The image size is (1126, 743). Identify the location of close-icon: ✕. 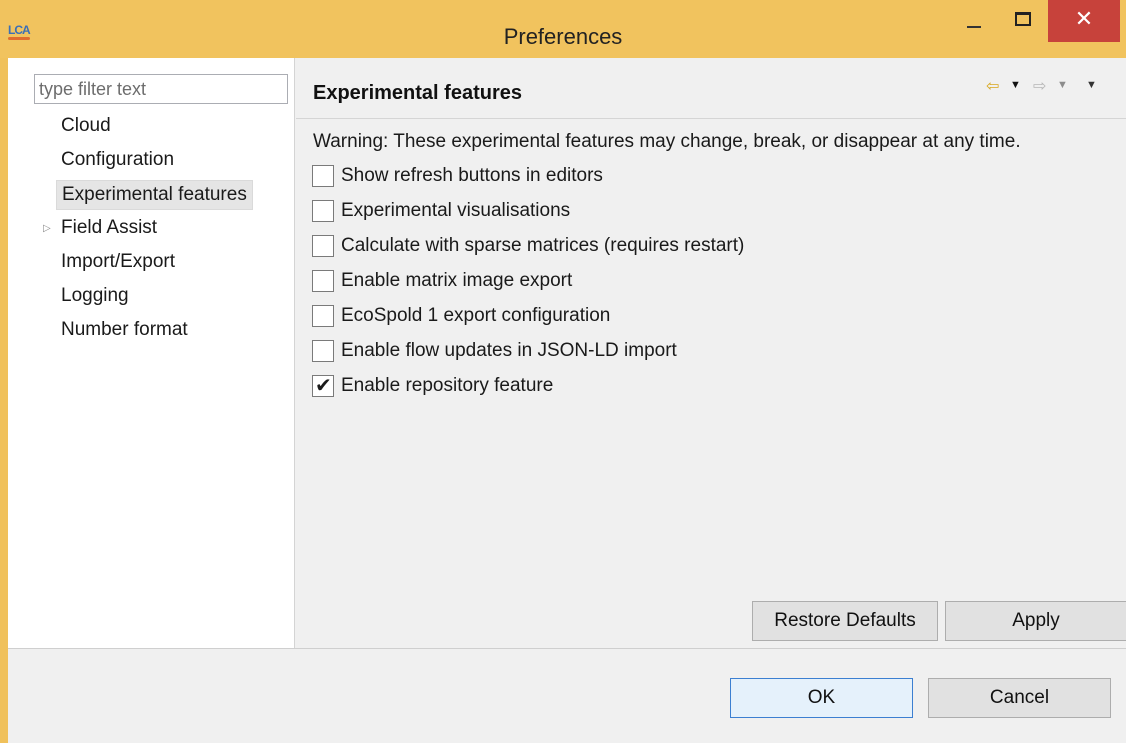
(1084, 19).